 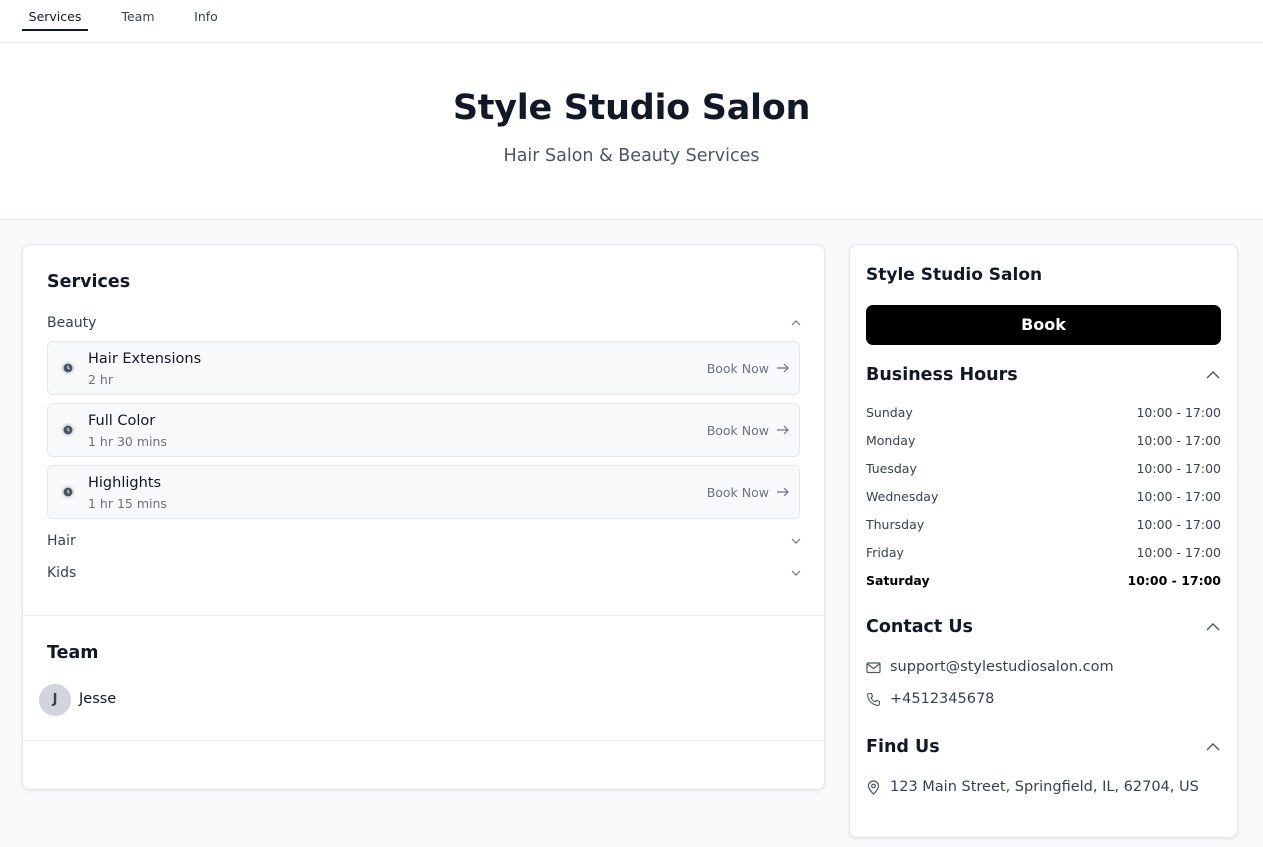 I want to click on day-label: Tuesday, so click(x=891, y=468).